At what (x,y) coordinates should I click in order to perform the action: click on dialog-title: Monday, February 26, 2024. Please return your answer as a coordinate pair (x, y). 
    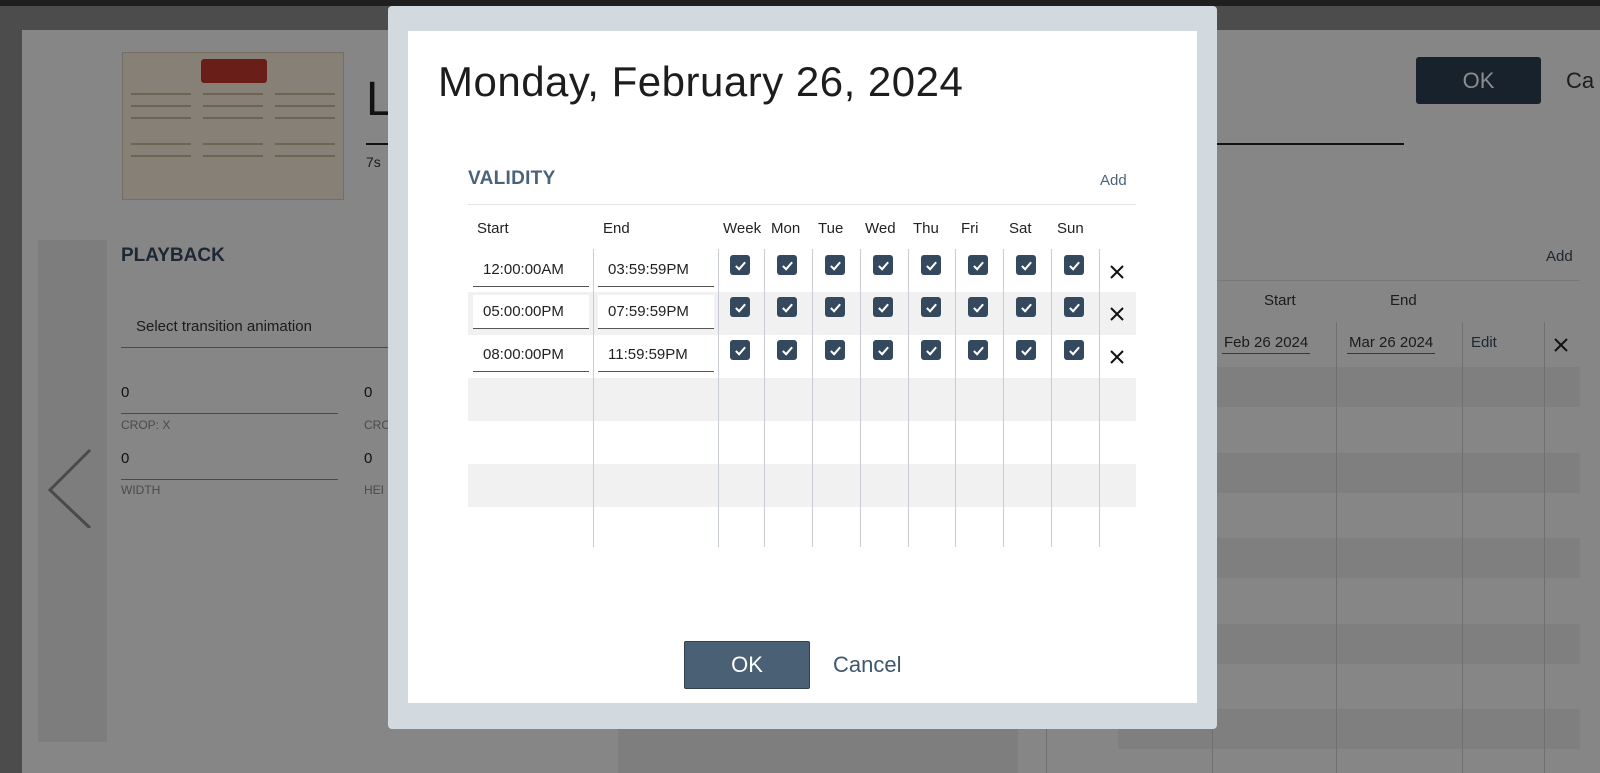
    Looking at the image, I should click on (701, 81).